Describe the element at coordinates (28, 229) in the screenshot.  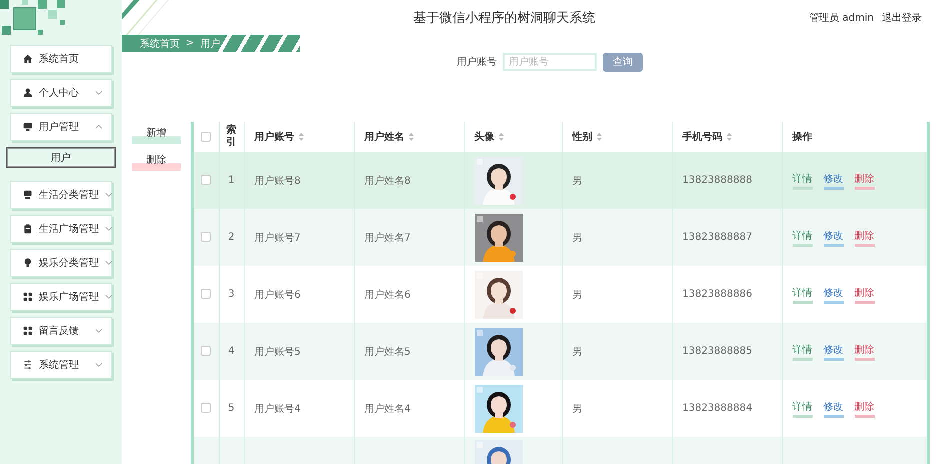
I see `clipboard-icon` at that location.